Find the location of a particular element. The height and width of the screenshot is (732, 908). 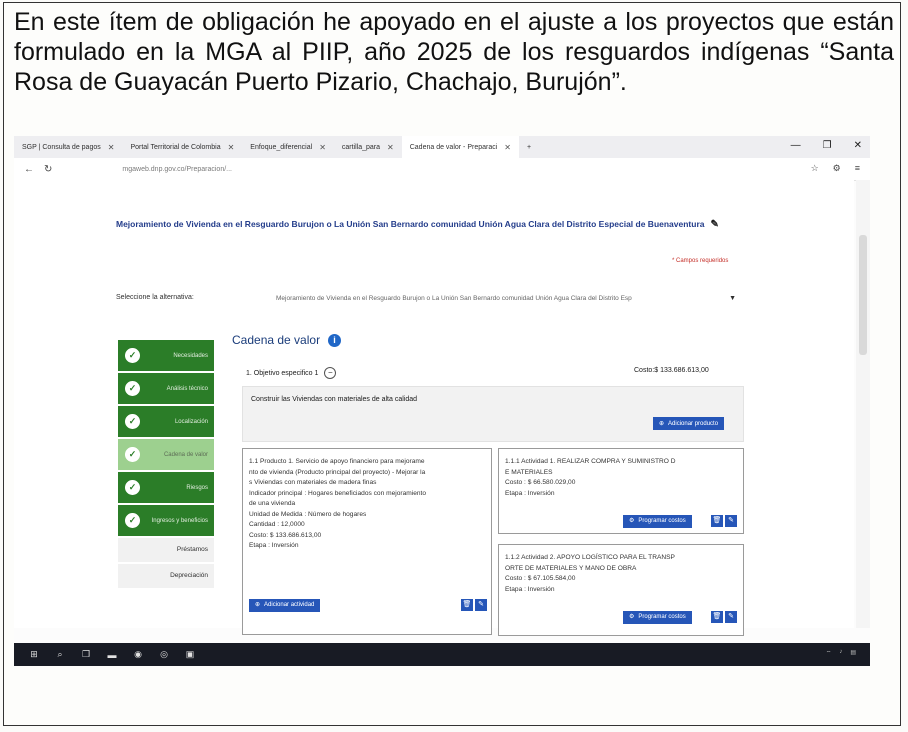

chevron-down-icon: ▼ is located at coordinates (732, 298).